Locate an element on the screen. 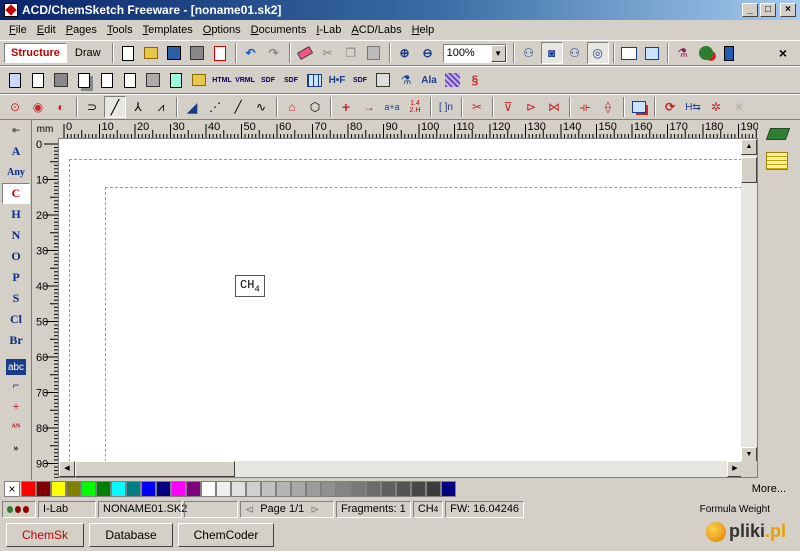  app-icon is located at coordinates (11, 10).